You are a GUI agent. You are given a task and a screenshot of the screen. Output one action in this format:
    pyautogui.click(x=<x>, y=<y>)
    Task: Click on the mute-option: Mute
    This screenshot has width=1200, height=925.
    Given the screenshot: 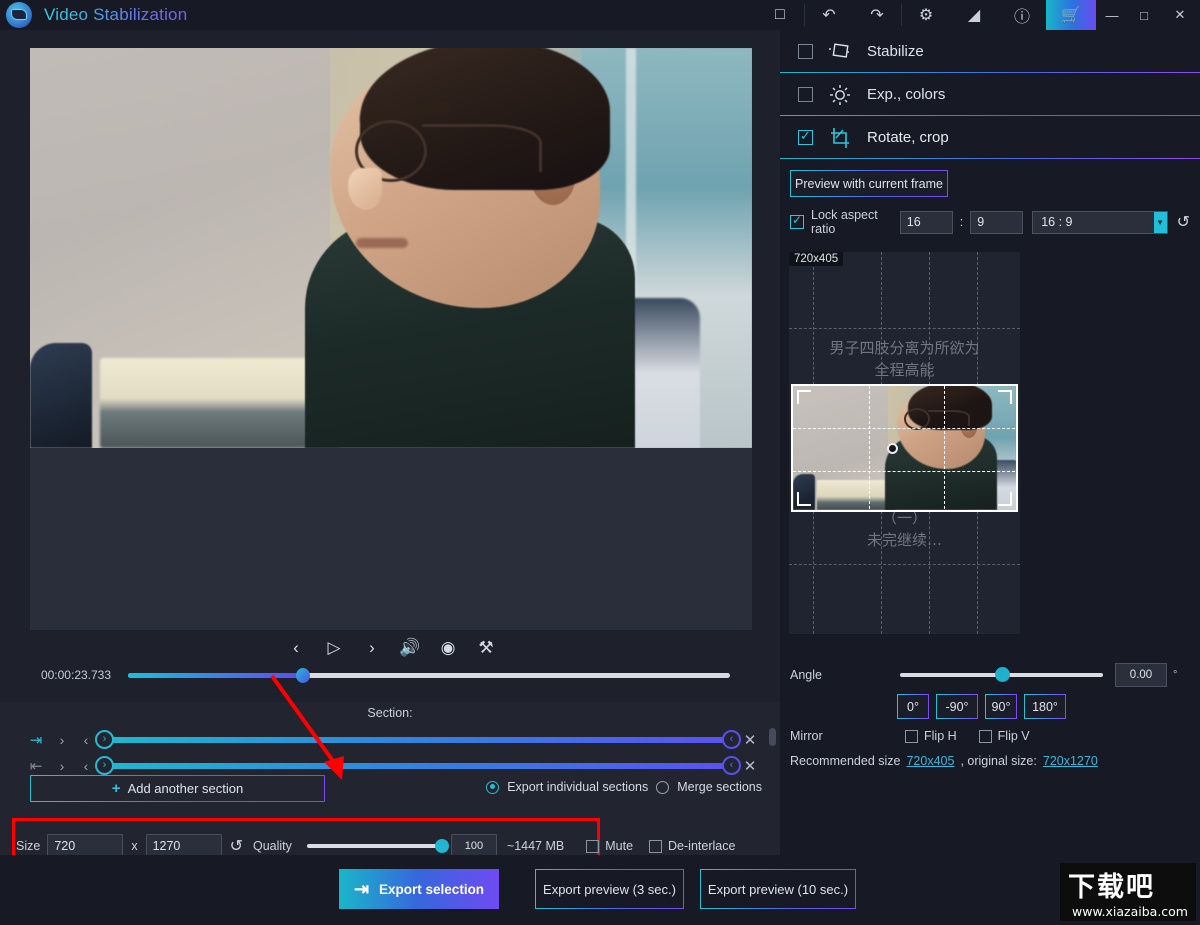 What is the action you would take?
    pyautogui.click(x=609, y=846)
    